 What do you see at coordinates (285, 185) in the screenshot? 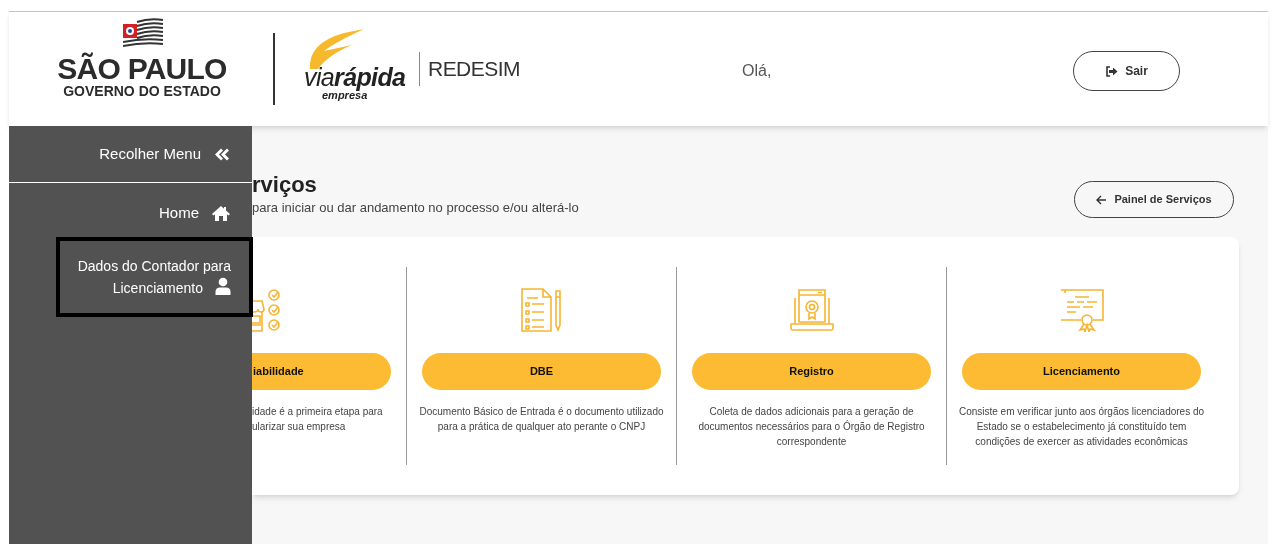
I see `page-title: rviços` at bounding box center [285, 185].